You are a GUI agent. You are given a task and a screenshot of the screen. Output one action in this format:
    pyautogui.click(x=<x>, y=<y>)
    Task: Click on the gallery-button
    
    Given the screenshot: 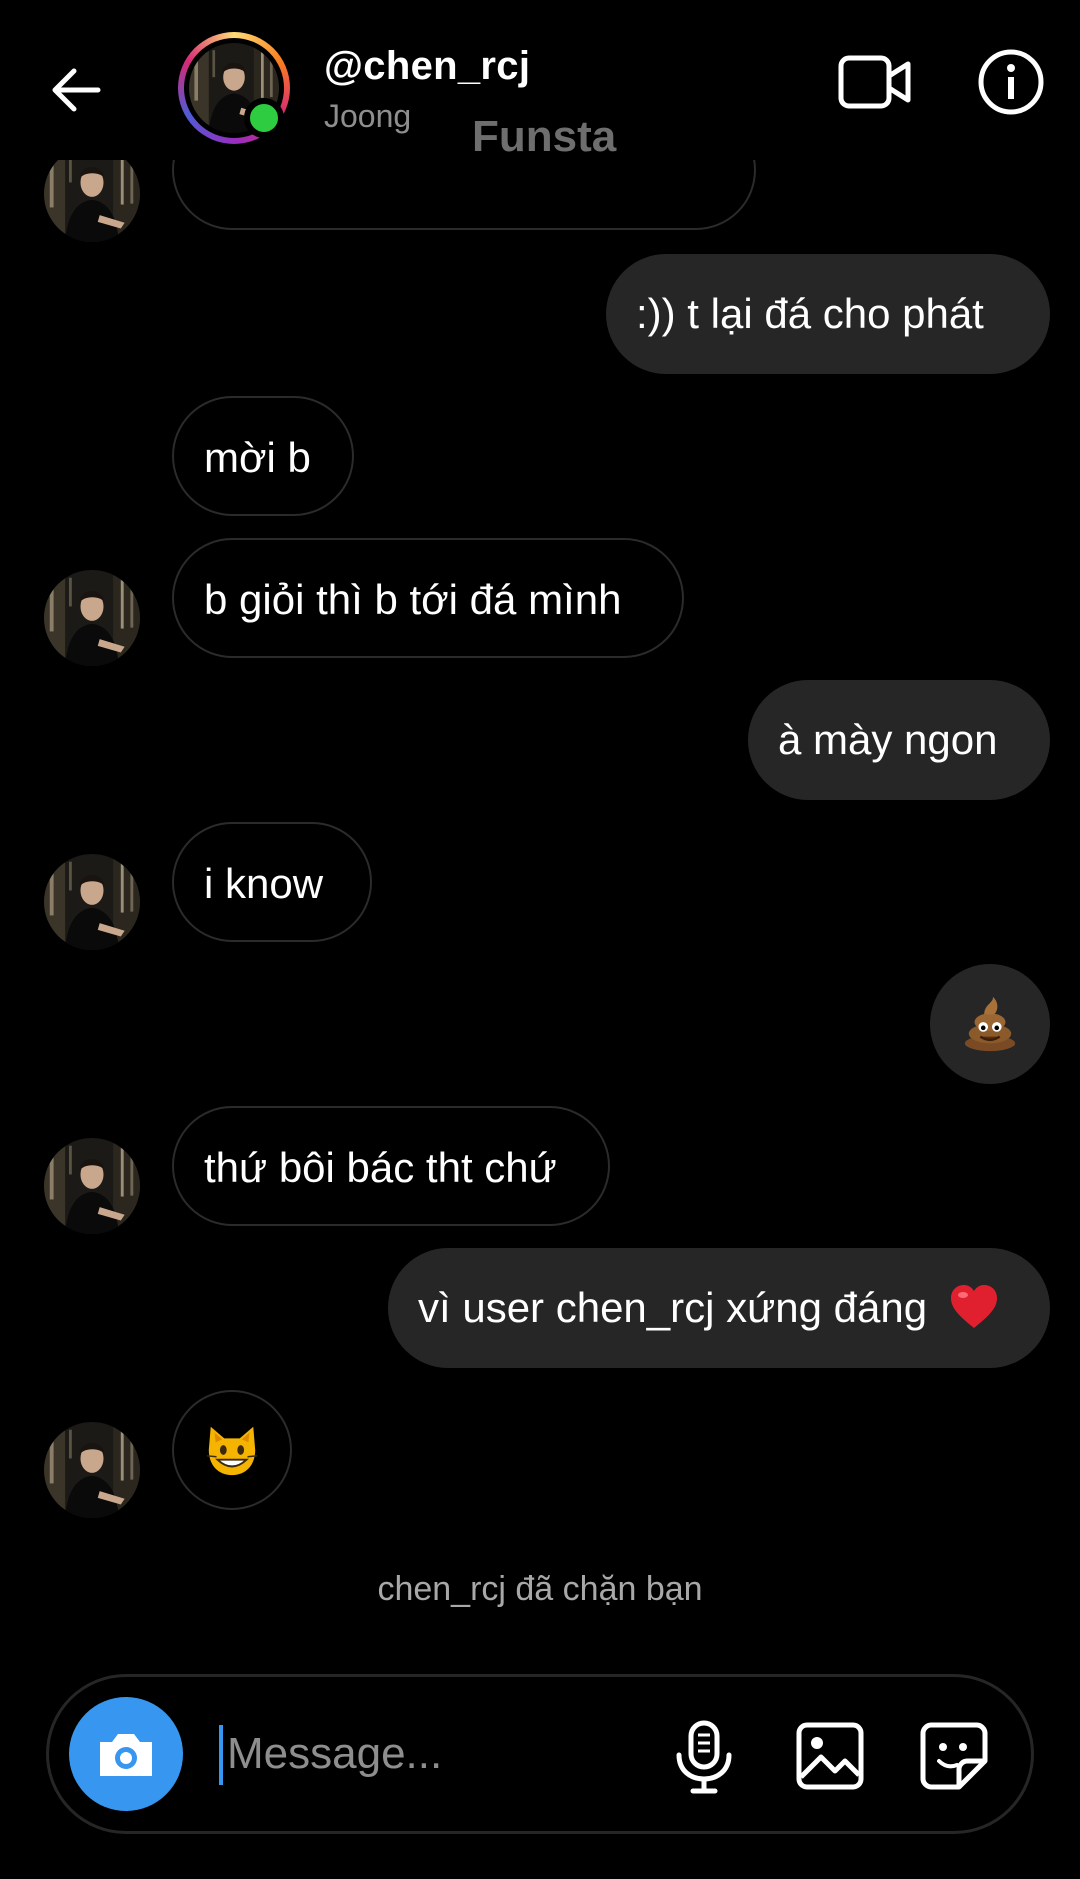 What is the action you would take?
    pyautogui.click(x=830, y=1756)
    